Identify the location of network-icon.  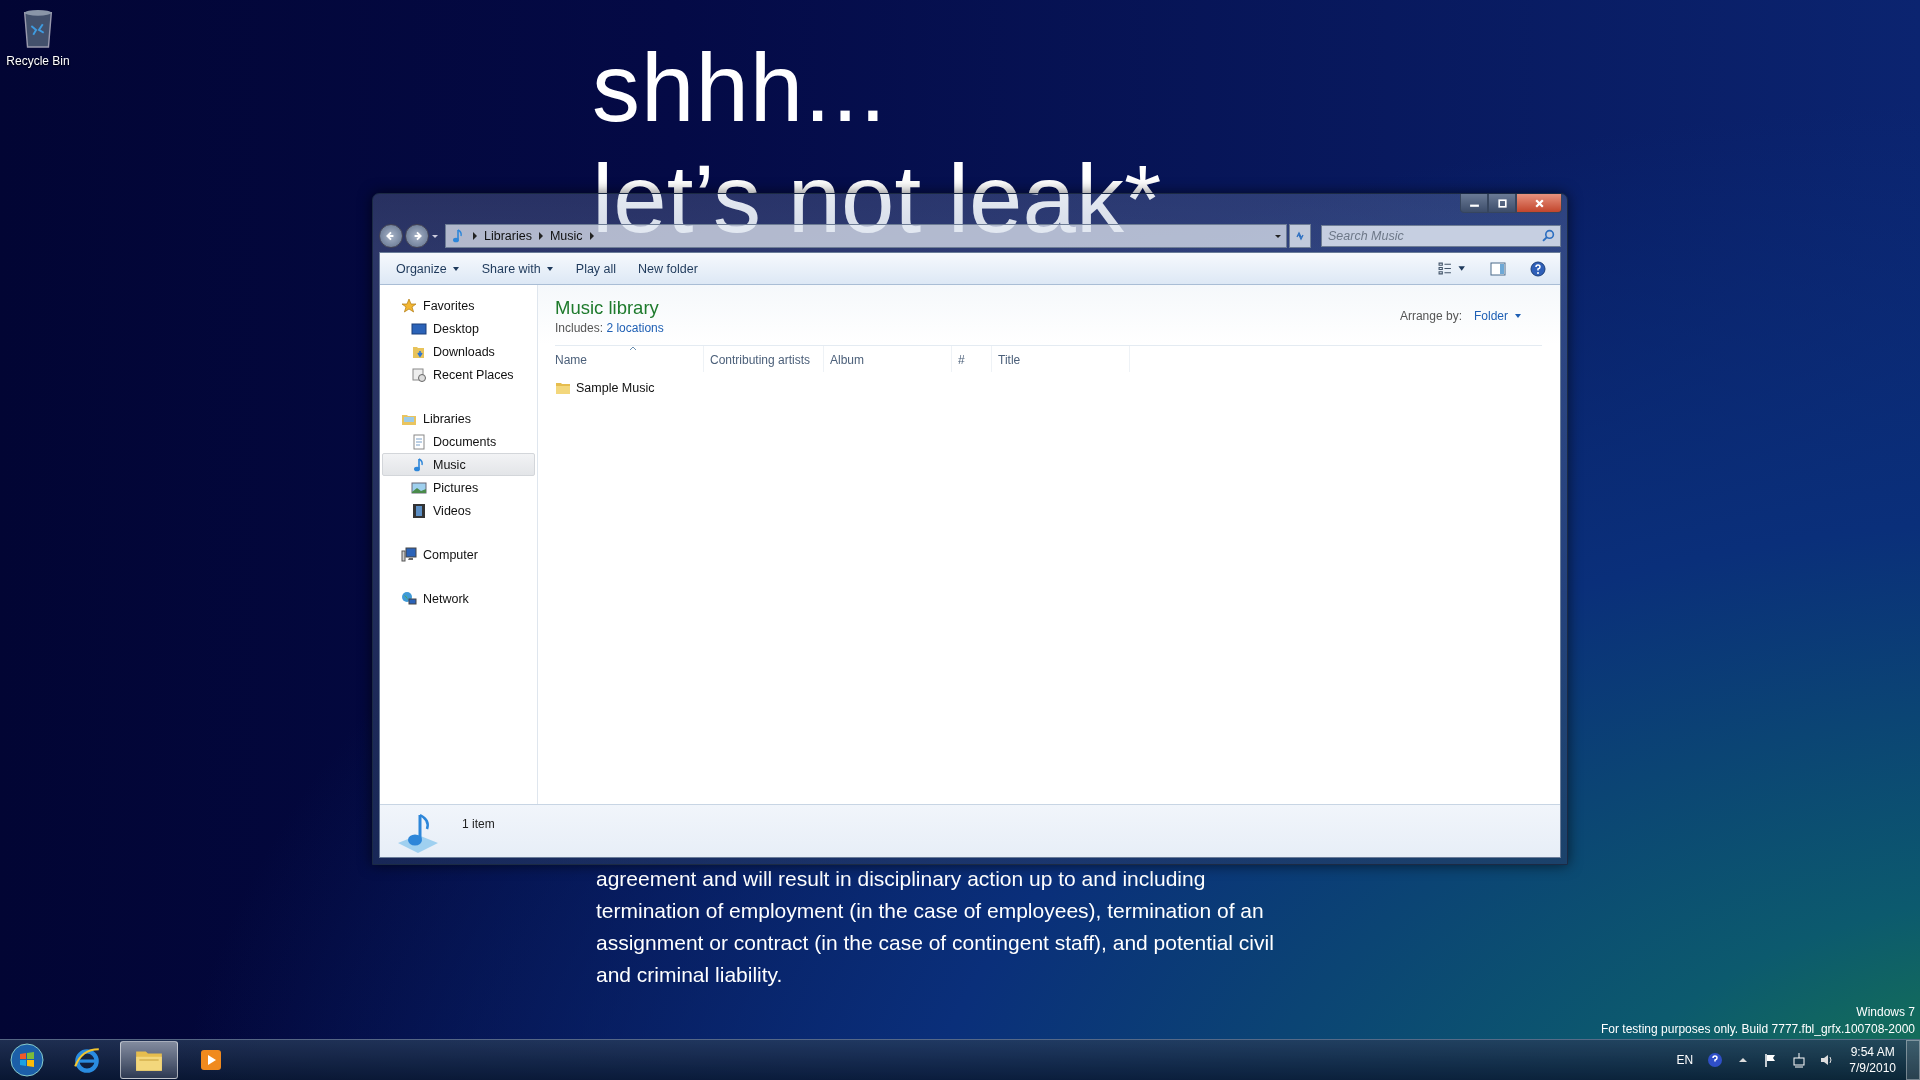
(409, 598).